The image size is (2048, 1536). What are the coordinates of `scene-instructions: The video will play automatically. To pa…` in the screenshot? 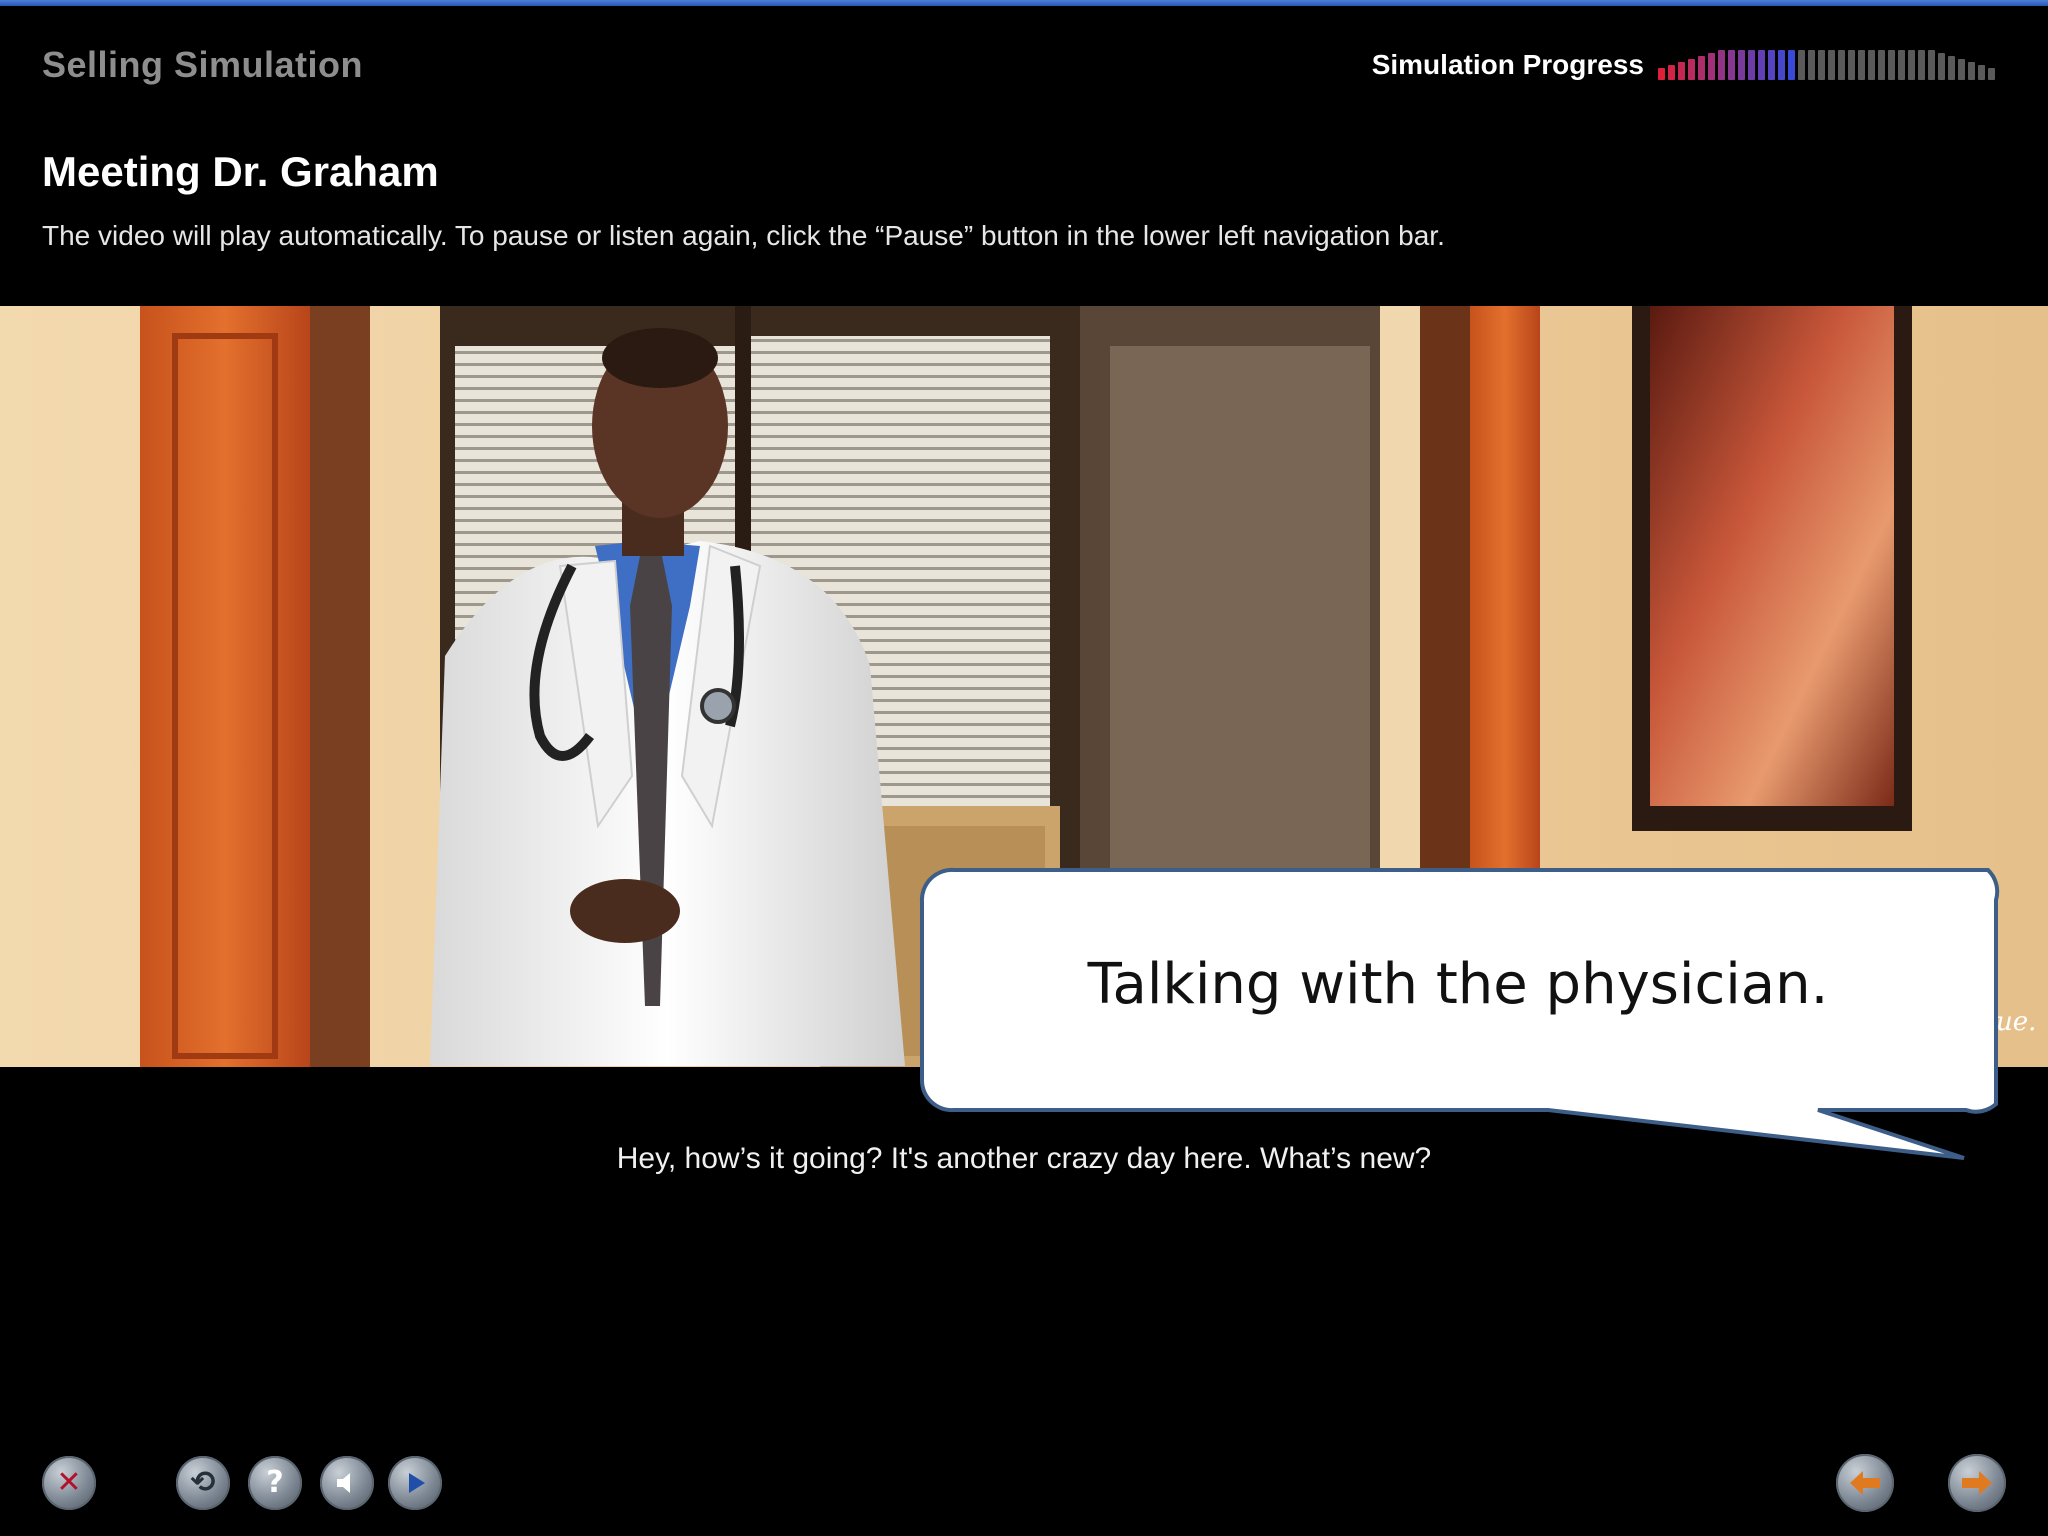 It's located at (743, 235).